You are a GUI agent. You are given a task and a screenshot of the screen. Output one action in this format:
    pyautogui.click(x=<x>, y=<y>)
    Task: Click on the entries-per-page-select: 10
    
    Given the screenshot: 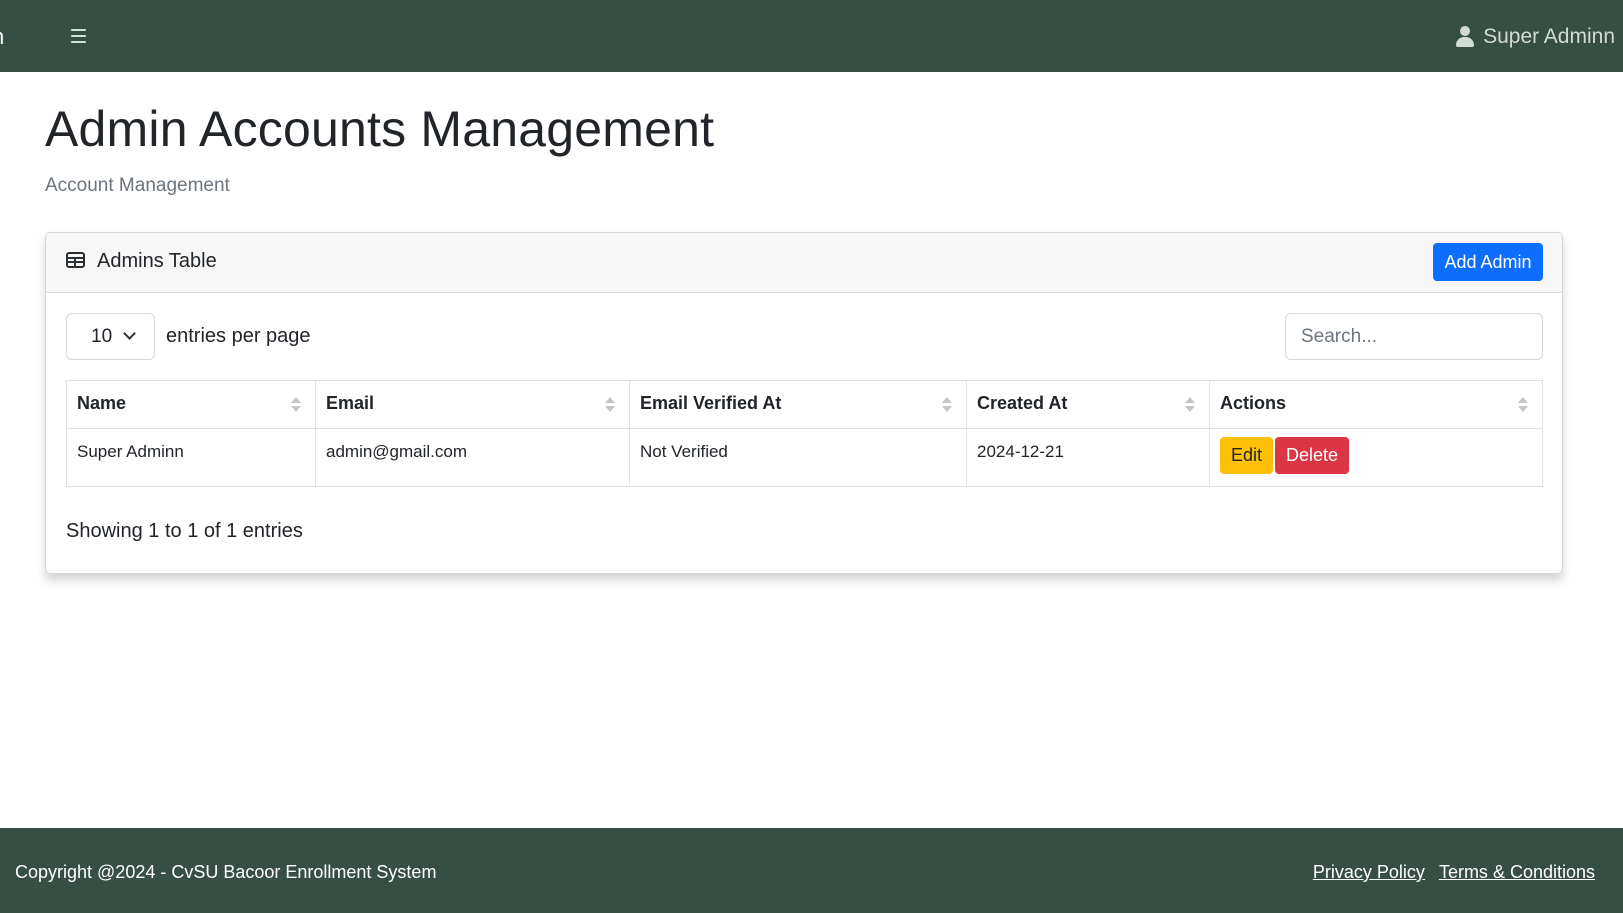 What is the action you would take?
    pyautogui.click(x=110, y=336)
    